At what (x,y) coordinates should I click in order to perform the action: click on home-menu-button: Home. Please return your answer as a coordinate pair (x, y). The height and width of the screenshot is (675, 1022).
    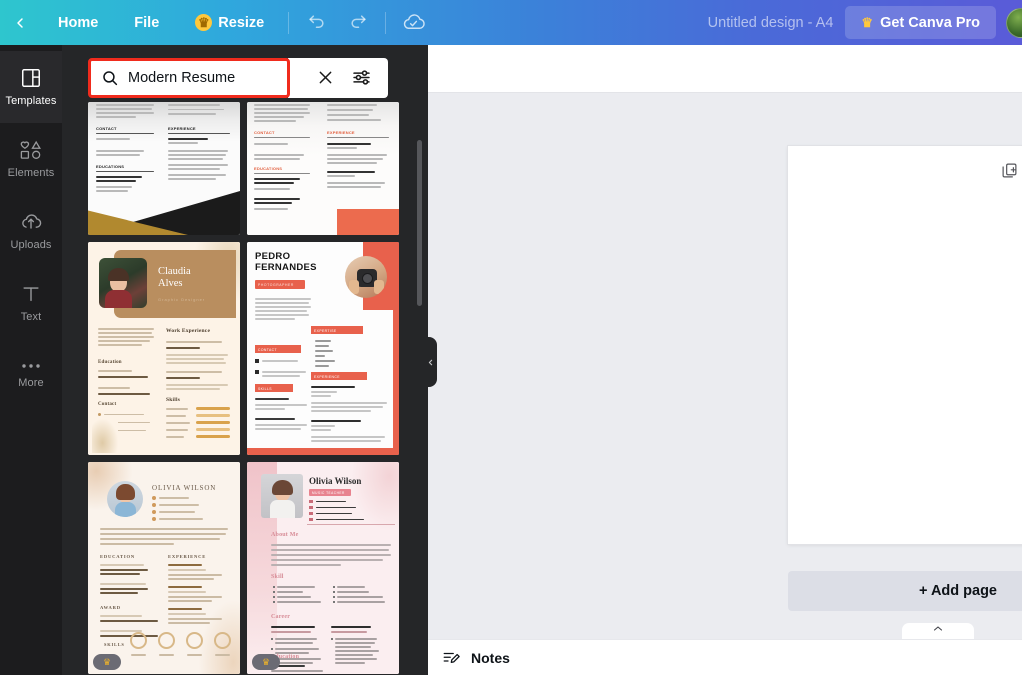
    Looking at the image, I should click on (78, 22).